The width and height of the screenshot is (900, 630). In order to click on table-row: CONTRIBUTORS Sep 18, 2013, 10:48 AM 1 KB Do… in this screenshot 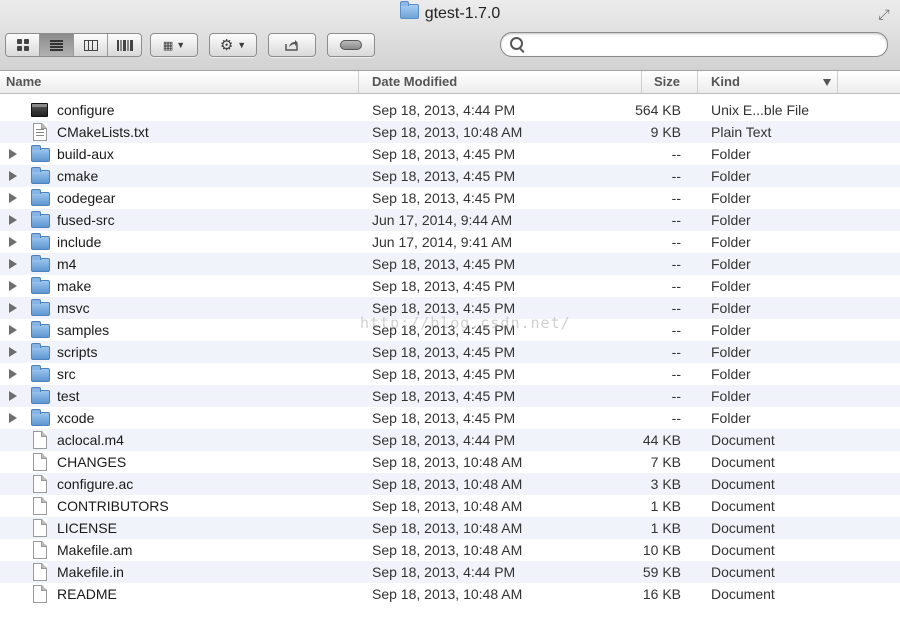, I will do `click(450, 506)`.